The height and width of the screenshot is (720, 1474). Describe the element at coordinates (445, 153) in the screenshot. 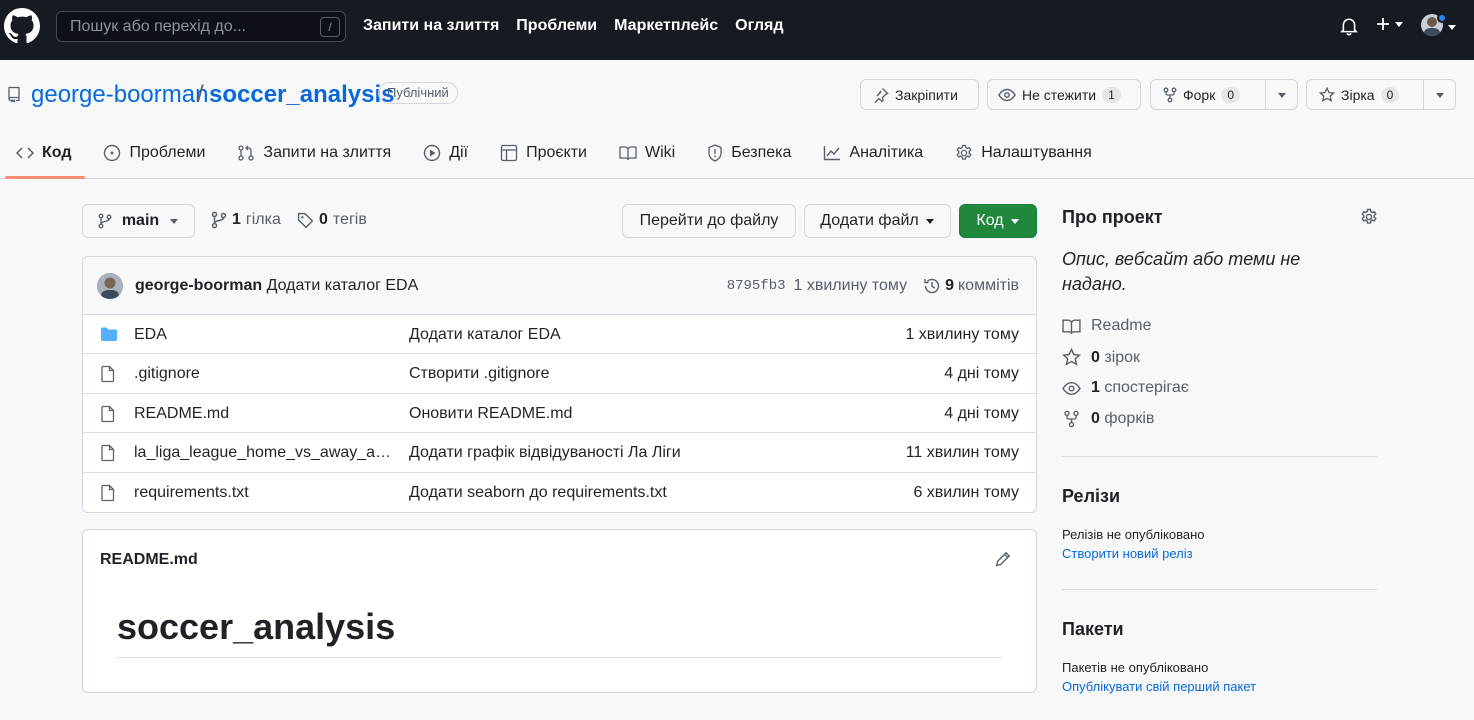

I see `tab-actions: Дії` at that location.